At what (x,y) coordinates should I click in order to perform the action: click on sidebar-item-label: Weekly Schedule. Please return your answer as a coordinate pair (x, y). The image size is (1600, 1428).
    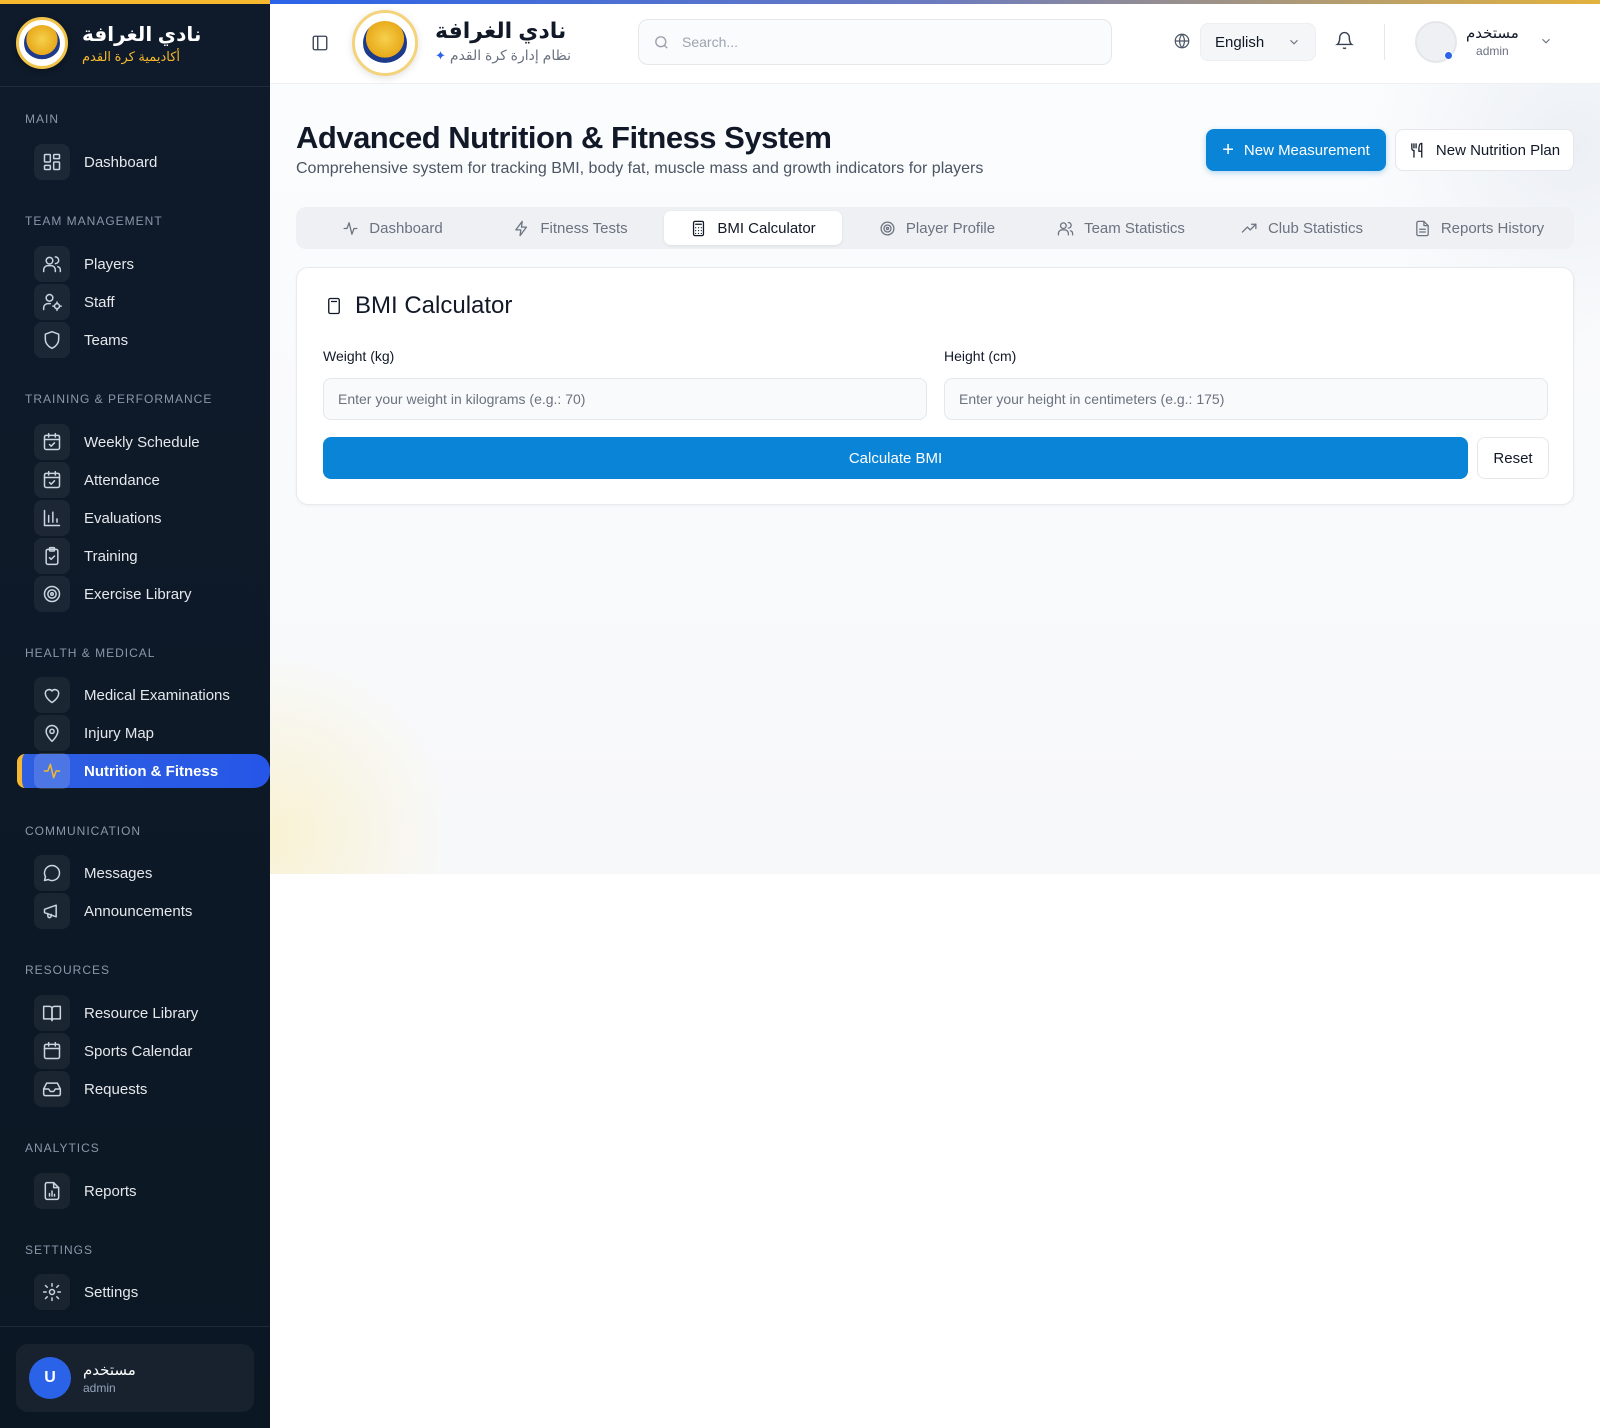
    Looking at the image, I should click on (142, 442).